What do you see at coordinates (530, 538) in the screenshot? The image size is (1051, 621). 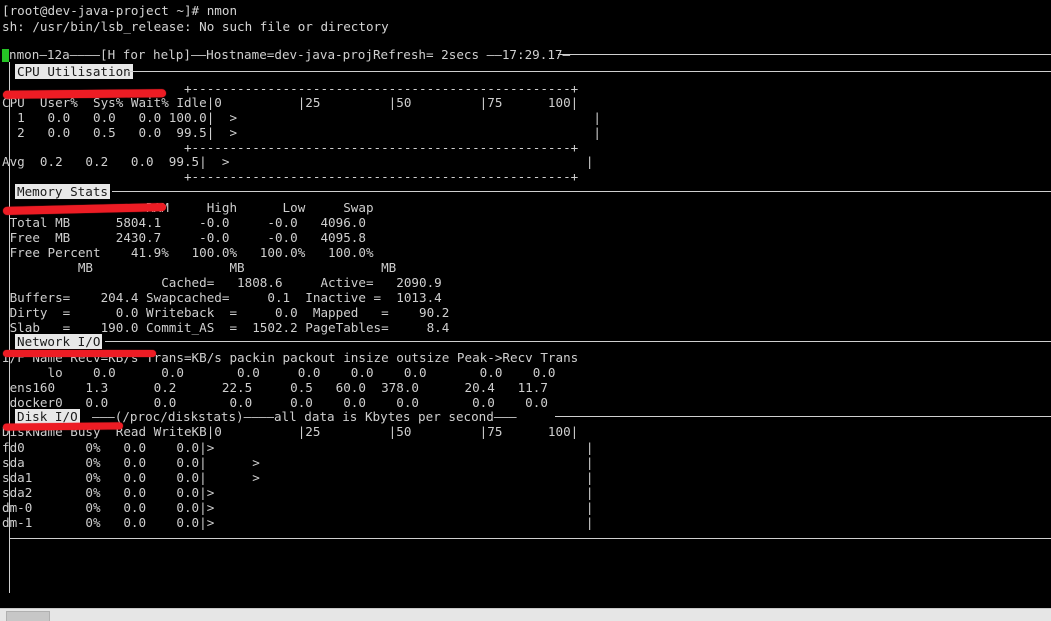 I see `nmon-bottom-rule` at bounding box center [530, 538].